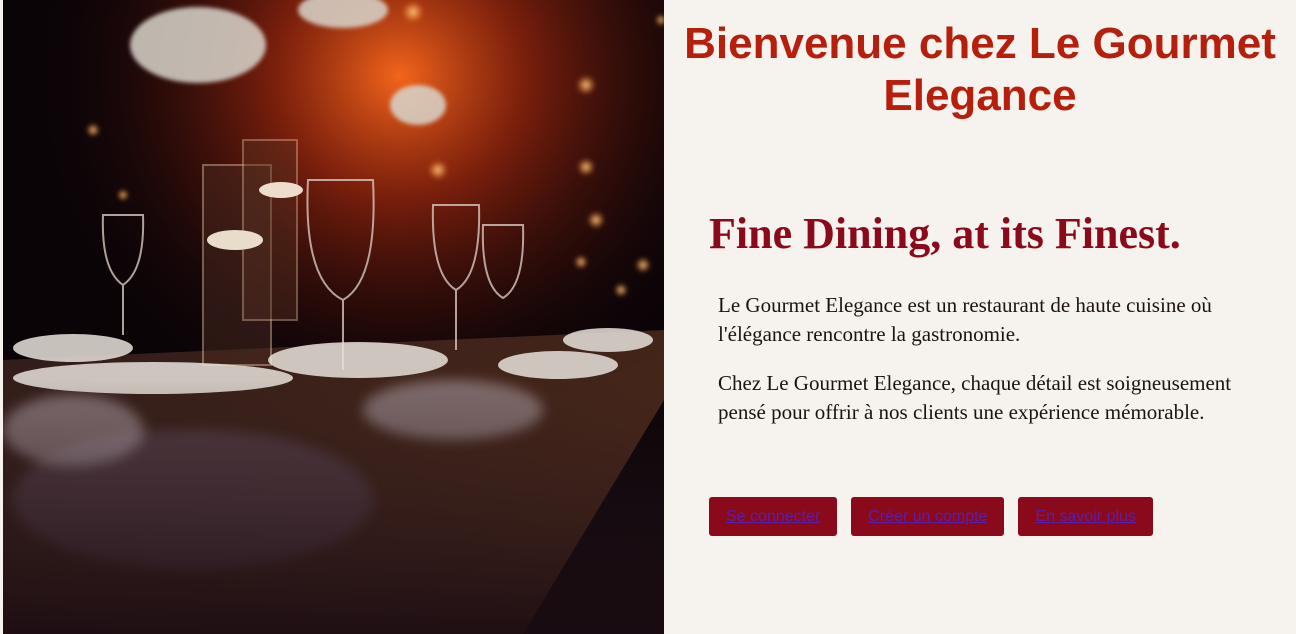 This screenshot has width=1296, height=634. What do you see at coordinates (773, 516) in the screenshot?
I see `login-button: Se connecter` at bounding box center [773, 516].